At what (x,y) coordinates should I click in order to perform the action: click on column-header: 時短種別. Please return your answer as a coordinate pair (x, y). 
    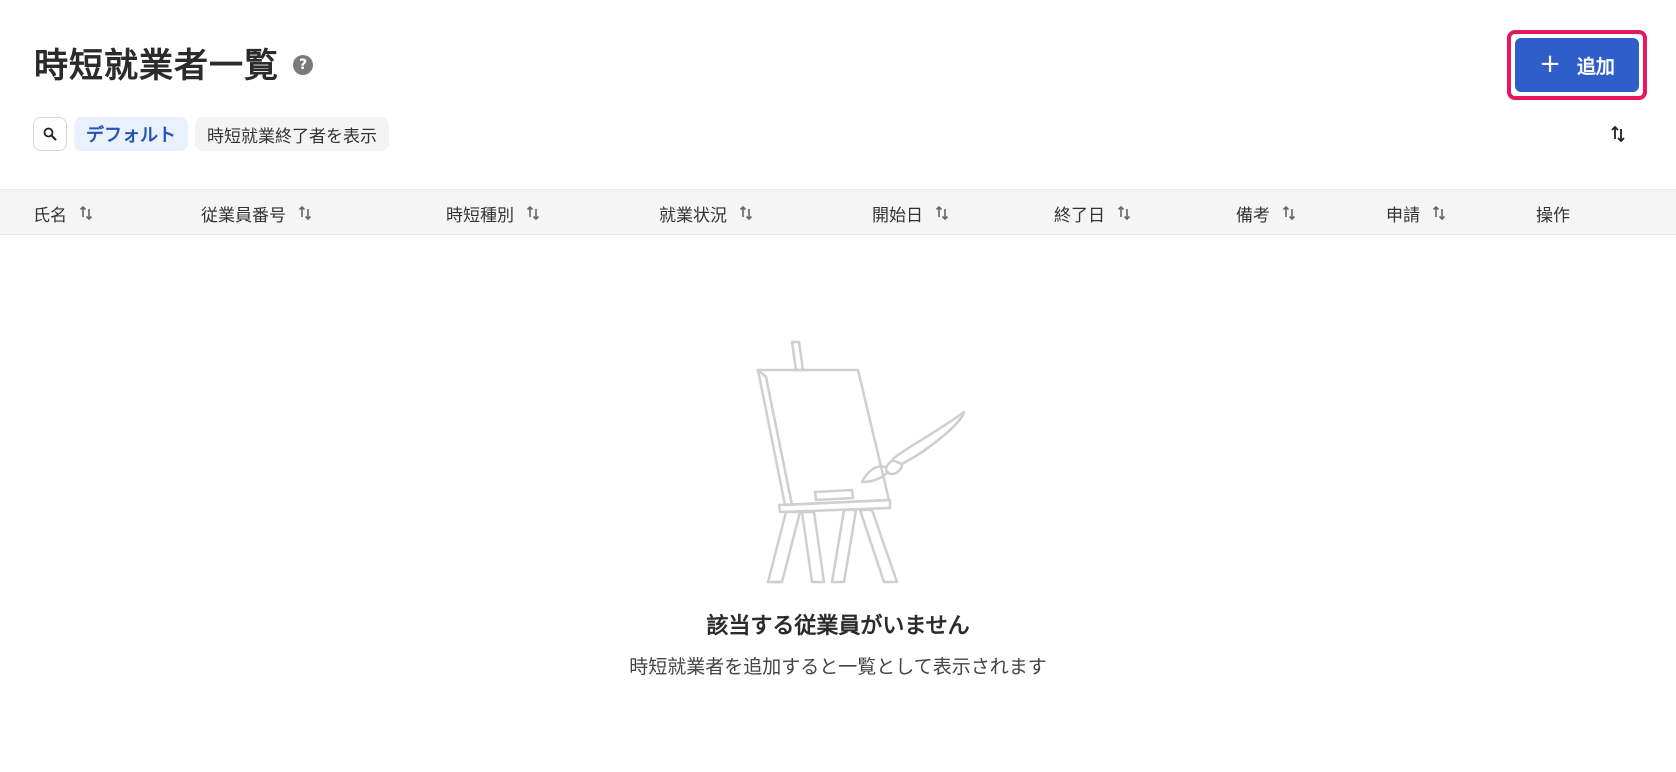
    Looking at the image, I should click on (493, 213).